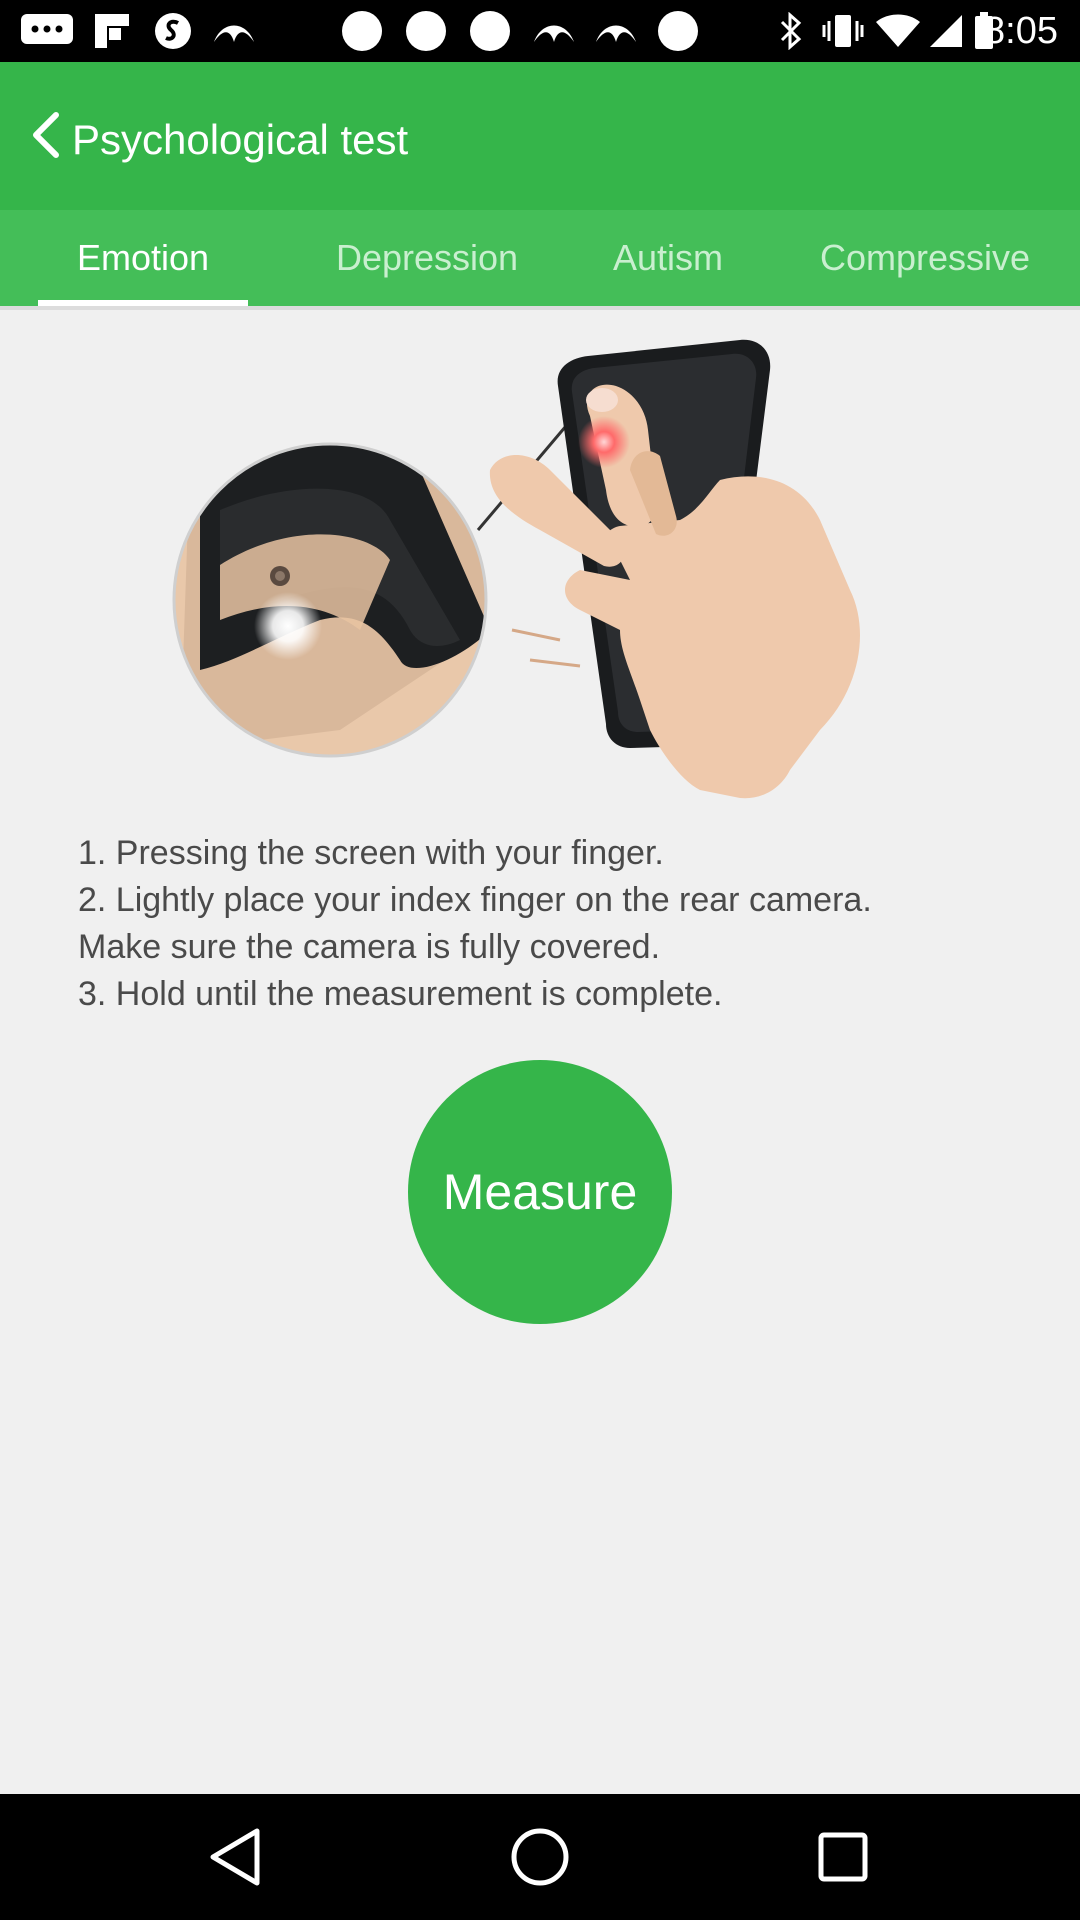  I want to click on chevron-left-icon, so click(46, 135).